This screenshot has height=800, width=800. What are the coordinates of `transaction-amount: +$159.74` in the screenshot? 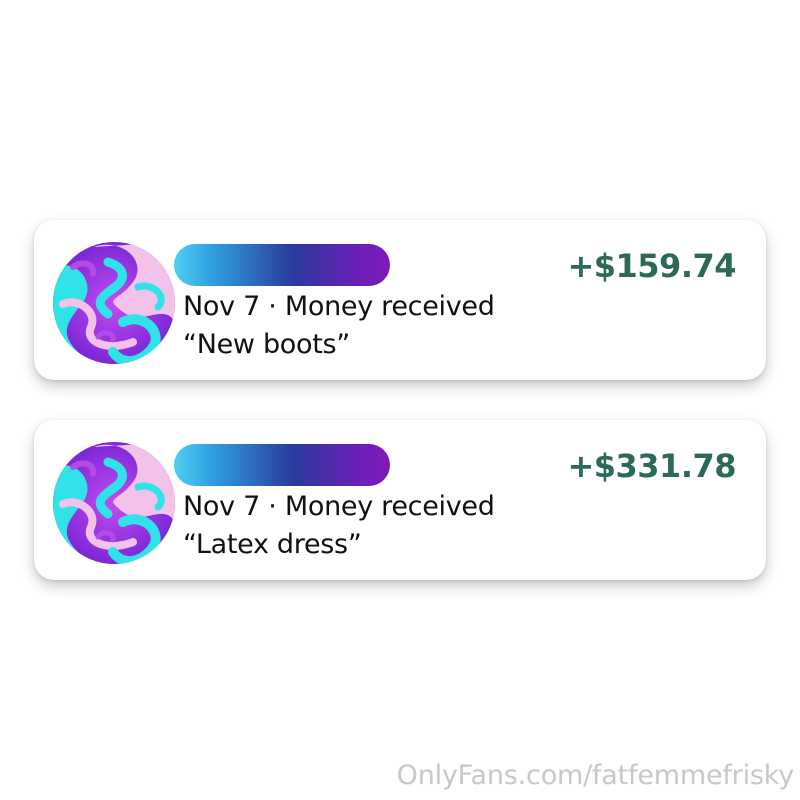 It's located at (651, 266).